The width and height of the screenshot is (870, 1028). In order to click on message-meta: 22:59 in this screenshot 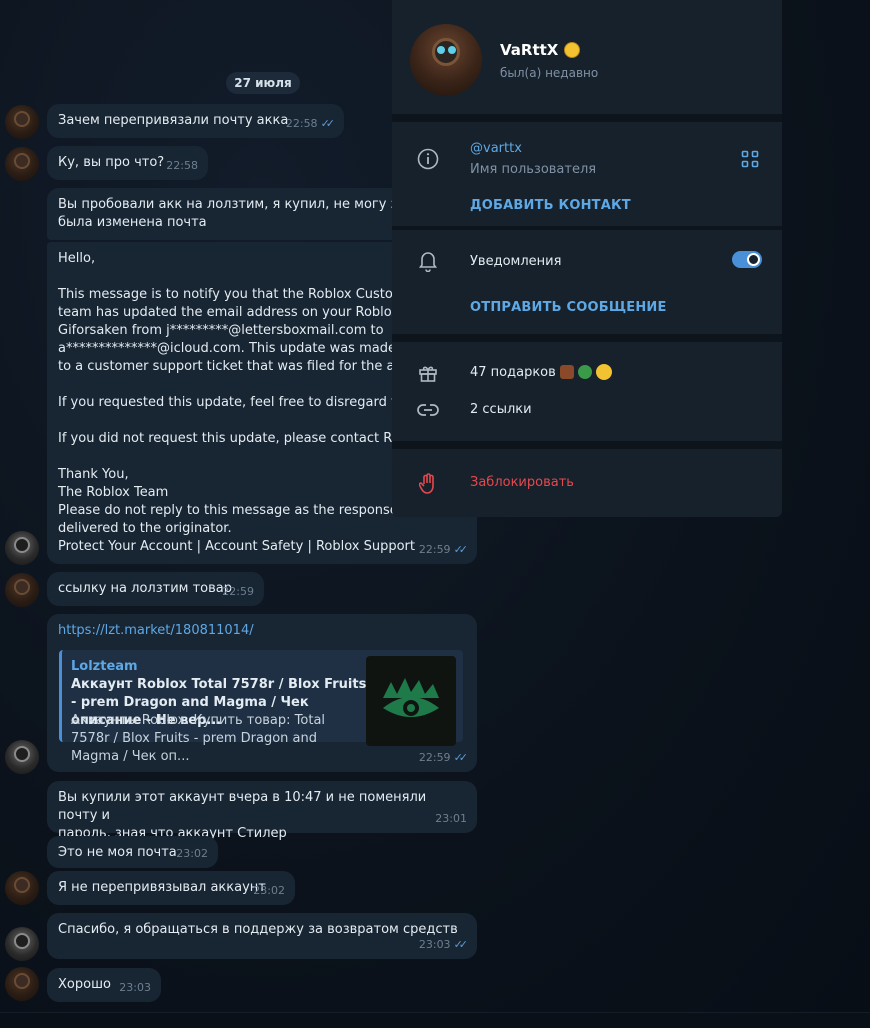, I will do `click(238, 592)`.